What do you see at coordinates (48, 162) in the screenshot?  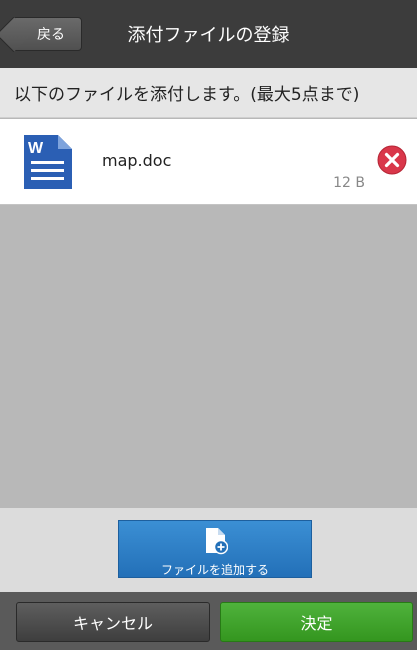 I see `word-document-icon: W` at bounding box center [48, 162].